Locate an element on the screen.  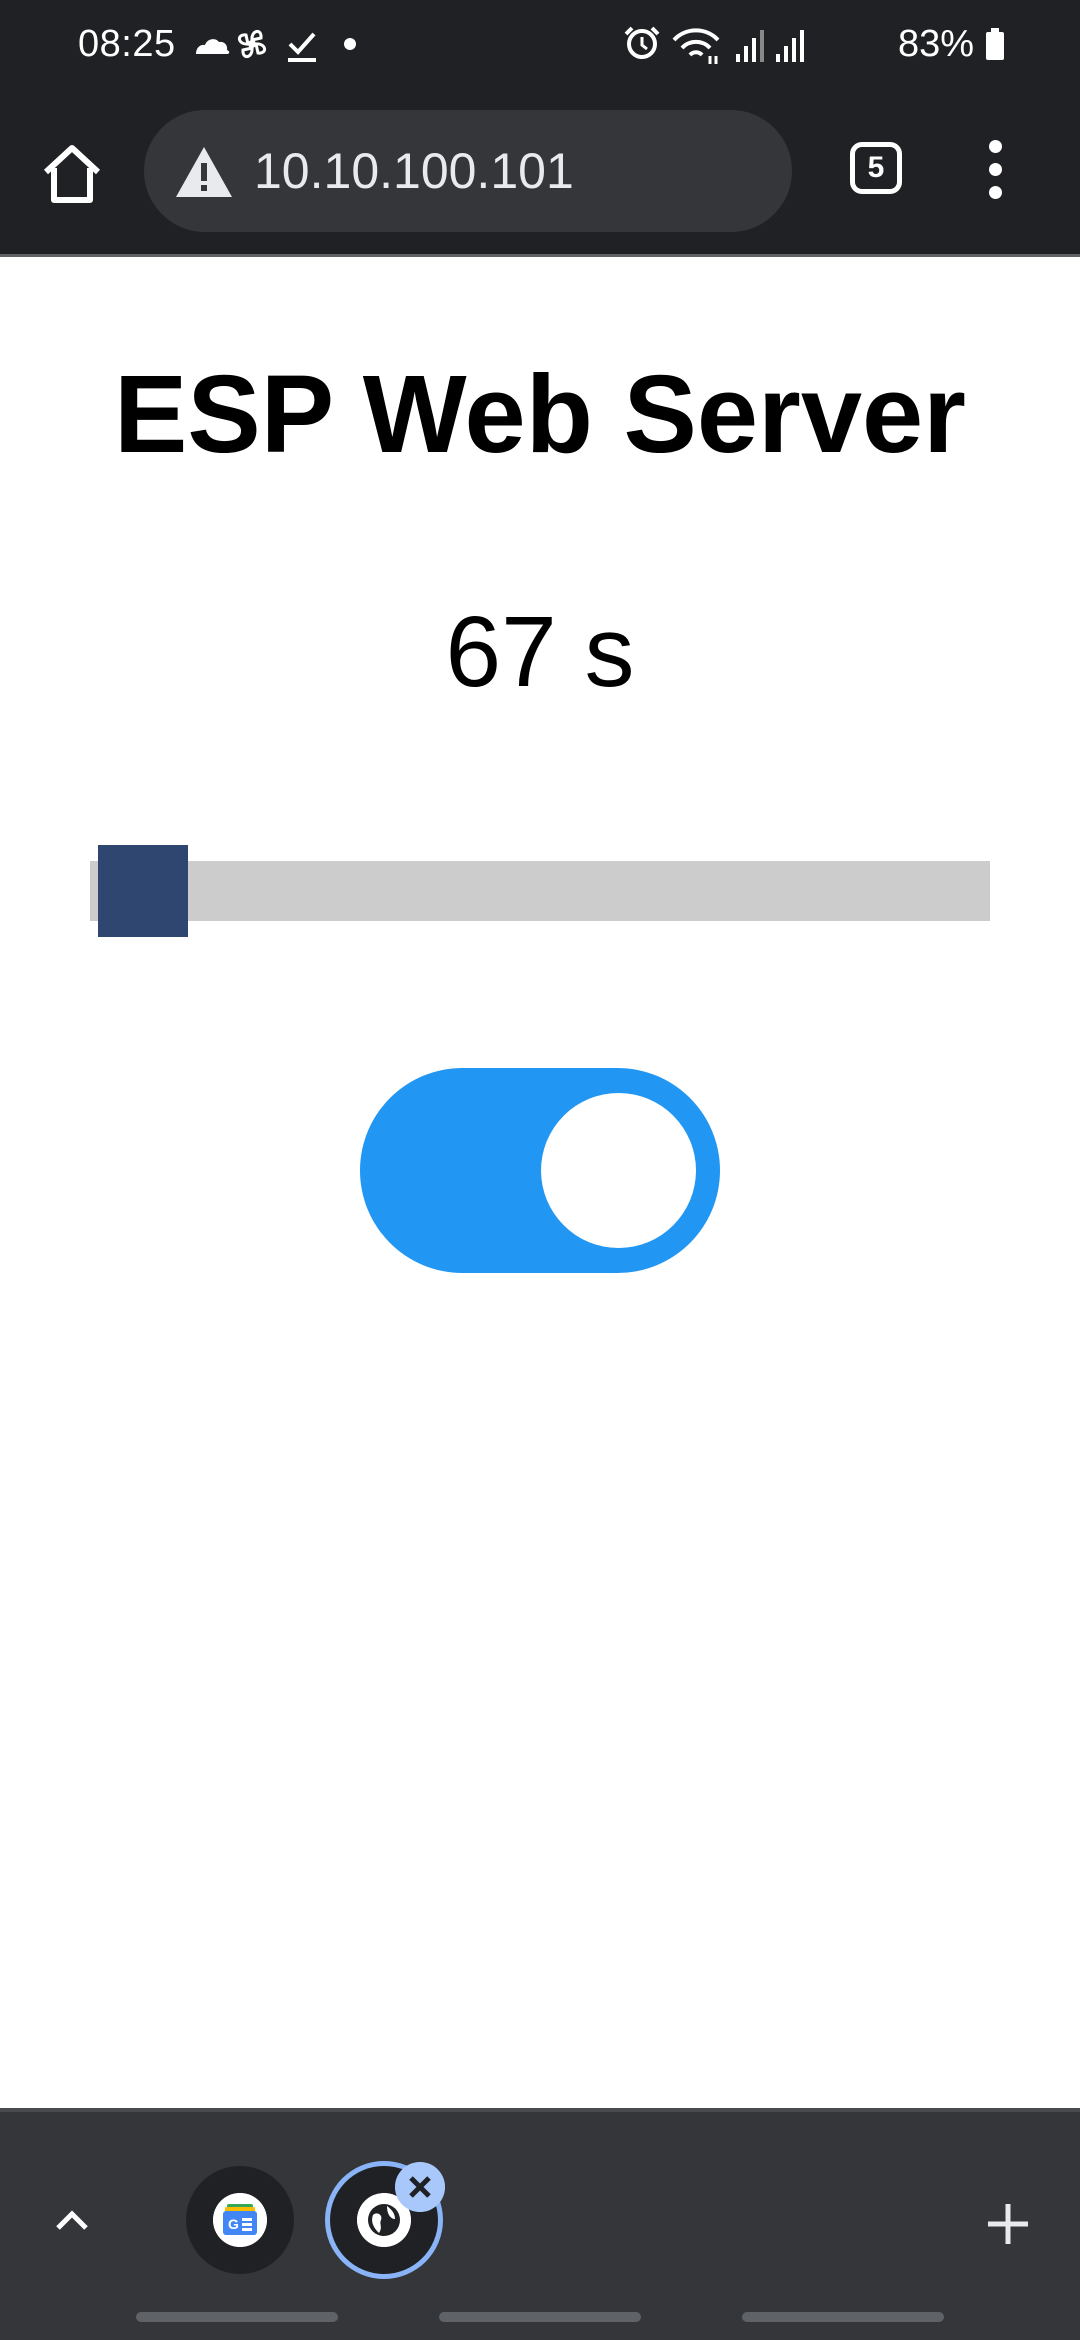
tab-strip-divider is located at coordinates (540, 2110).